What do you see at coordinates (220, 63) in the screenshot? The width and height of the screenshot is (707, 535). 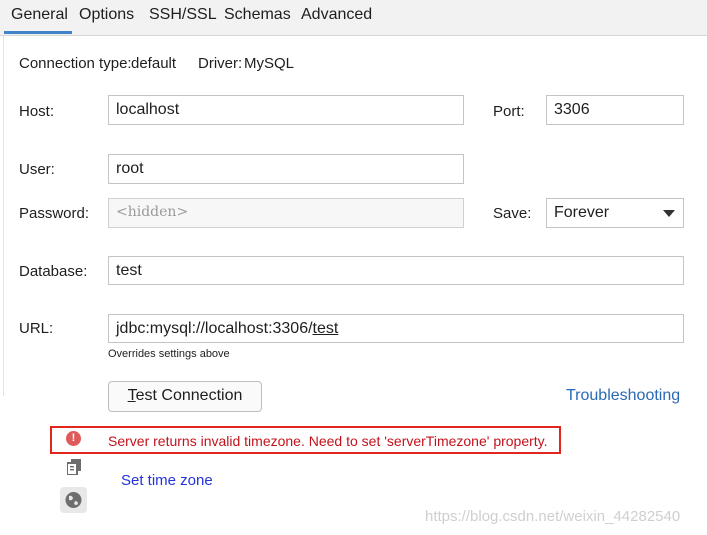 I see `driver-label: Driver:` at bounding box center [220, 63].